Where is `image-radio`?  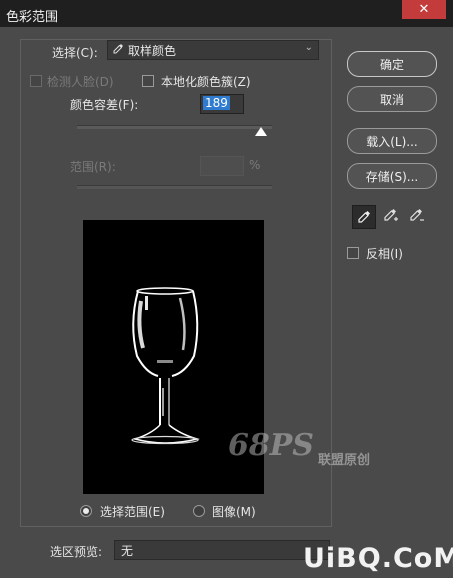
image-radio is located at coordinates (199, 511).